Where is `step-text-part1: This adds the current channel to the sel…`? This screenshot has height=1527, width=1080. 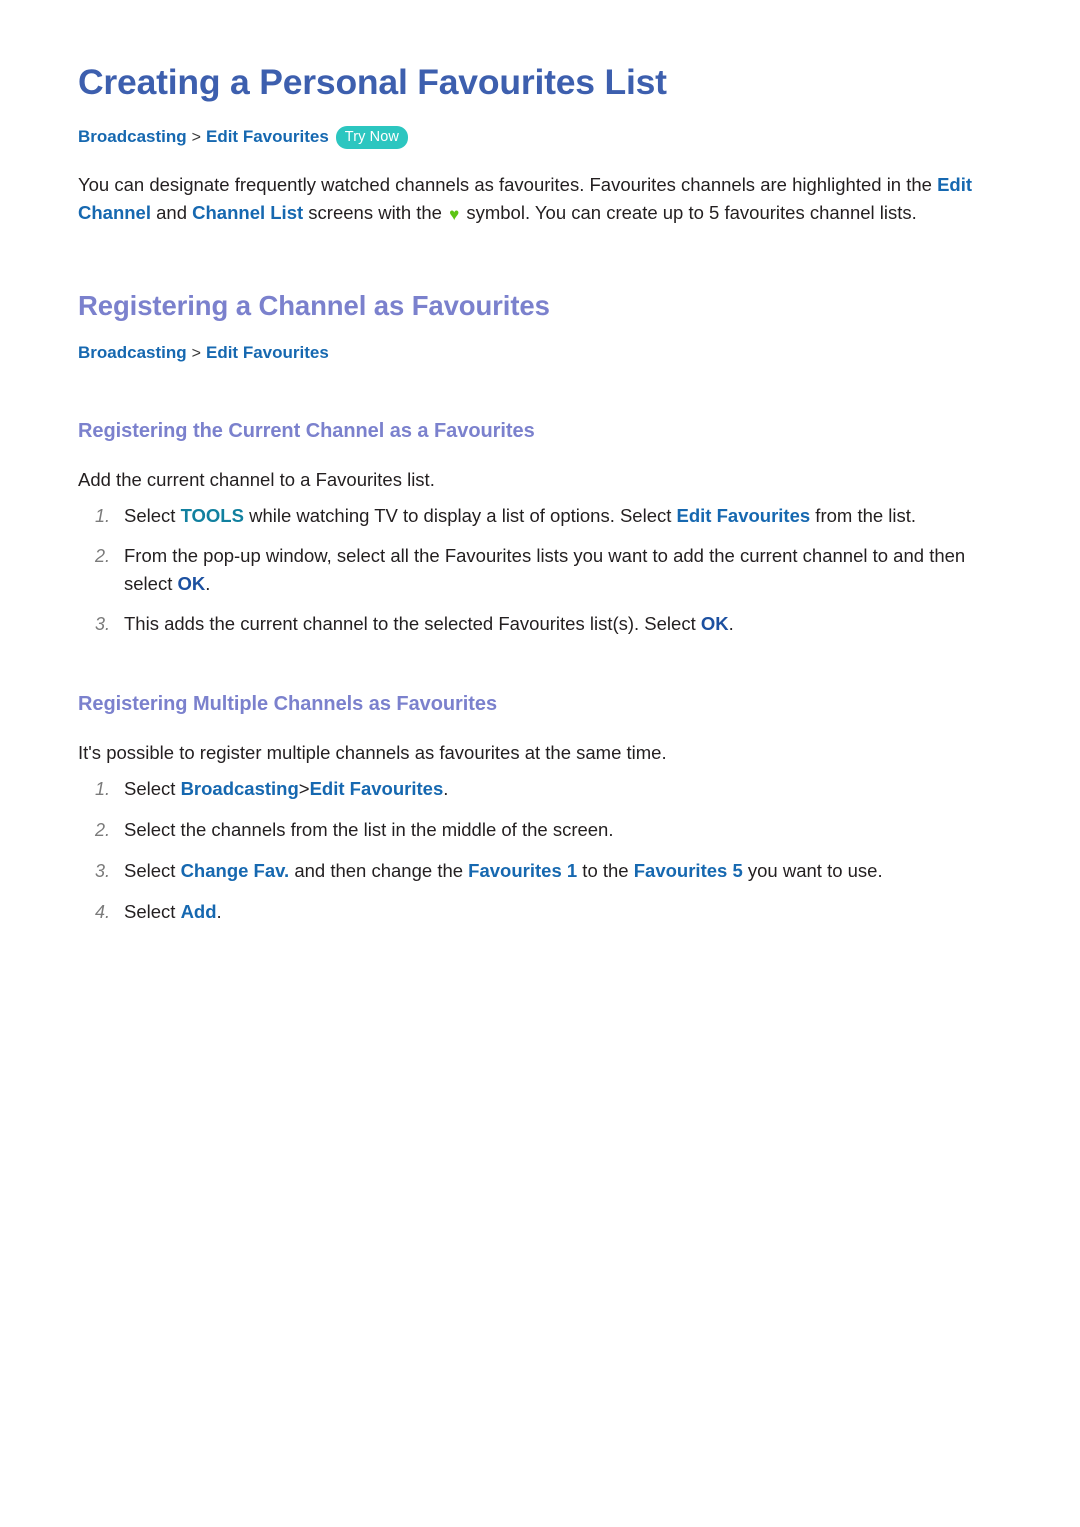
step-text-part1: This adds the current channel to the sel… is located at coordinates (412, 624).